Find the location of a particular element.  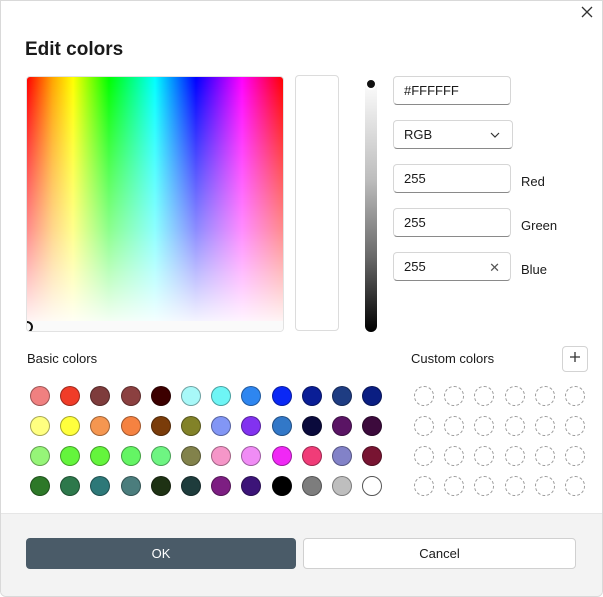

red-input-field is located at coordinates (452, 178).